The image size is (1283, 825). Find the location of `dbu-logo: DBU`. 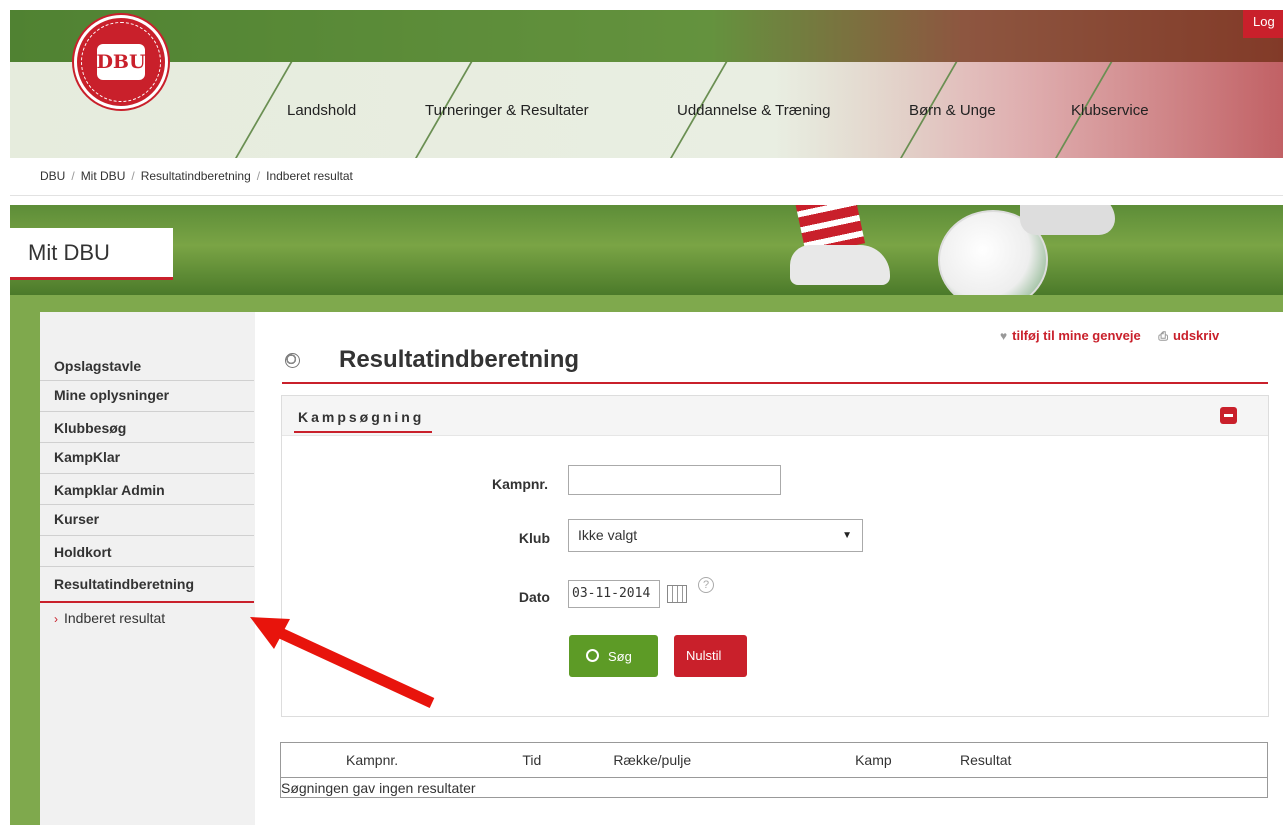

dbu-logo: DBU is located at coordinates (121, 62).